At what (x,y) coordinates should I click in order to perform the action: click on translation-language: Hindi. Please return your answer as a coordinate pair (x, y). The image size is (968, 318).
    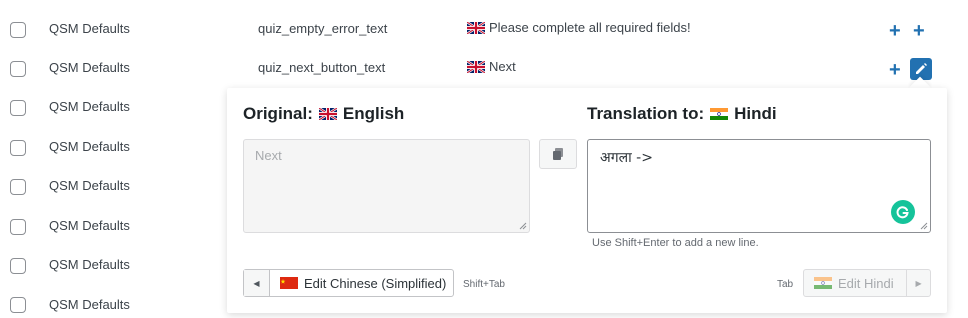
    Looking at the image, I should click on (755, 113).